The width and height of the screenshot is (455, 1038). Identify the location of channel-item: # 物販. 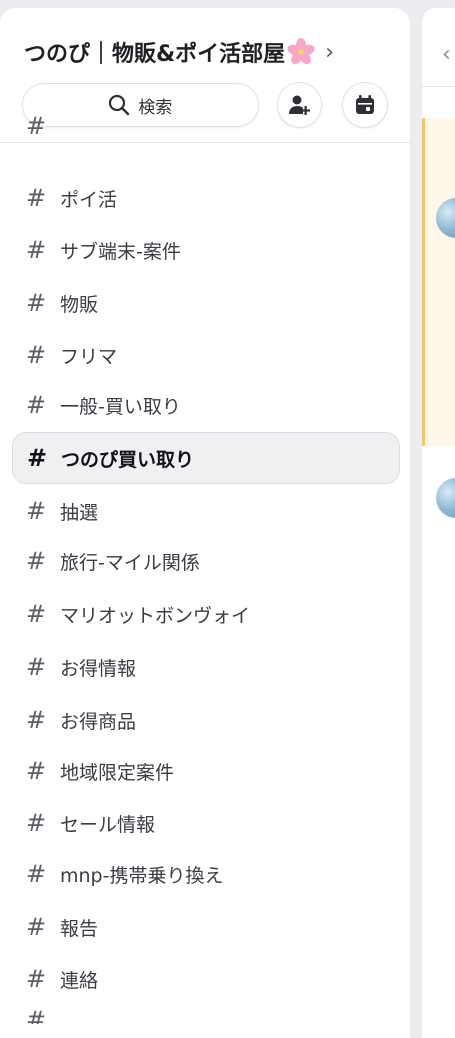
(205, 303).